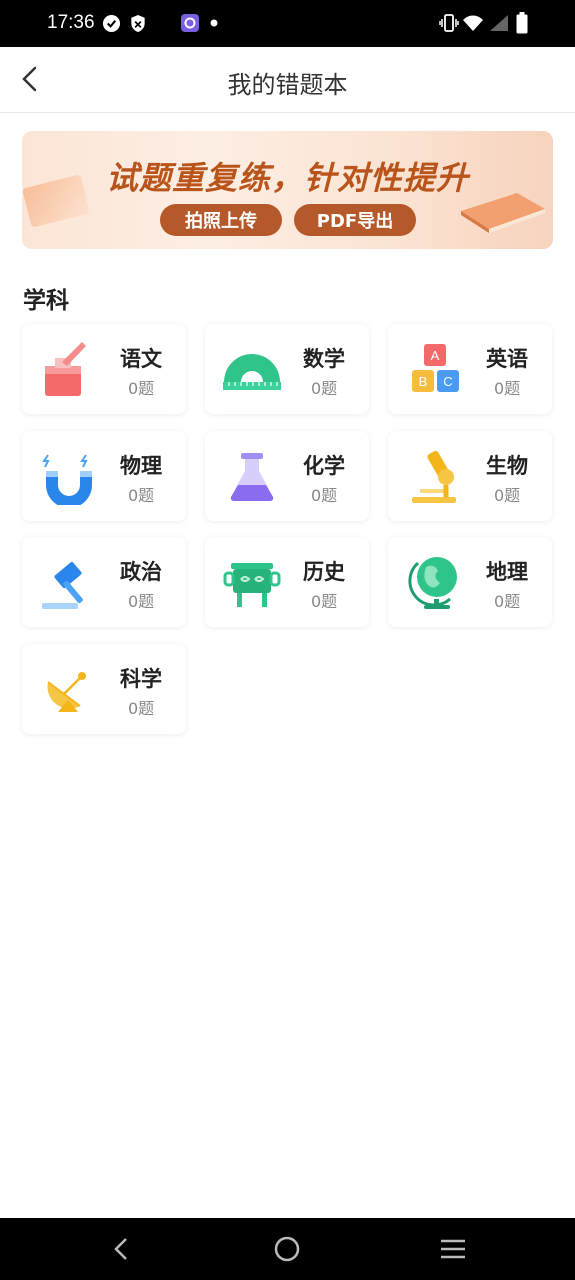  Describe the element at coordinates (287, 582) in the screenshot. I see `subject-card-history: 历史 0题` at that location.